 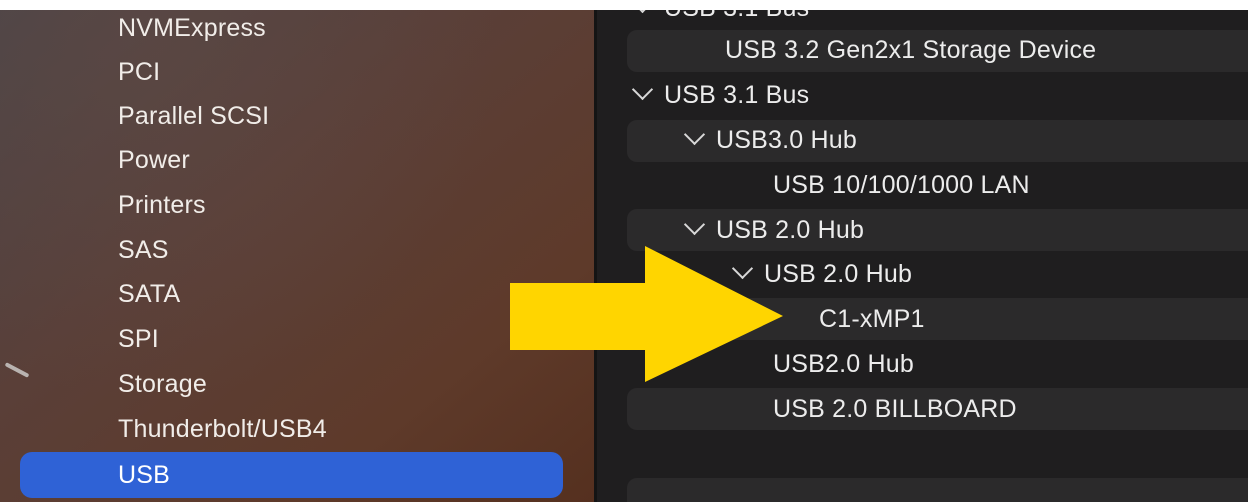 I want to click on tree-node: USB 3.1 Bus, so click(x=720, y=95).